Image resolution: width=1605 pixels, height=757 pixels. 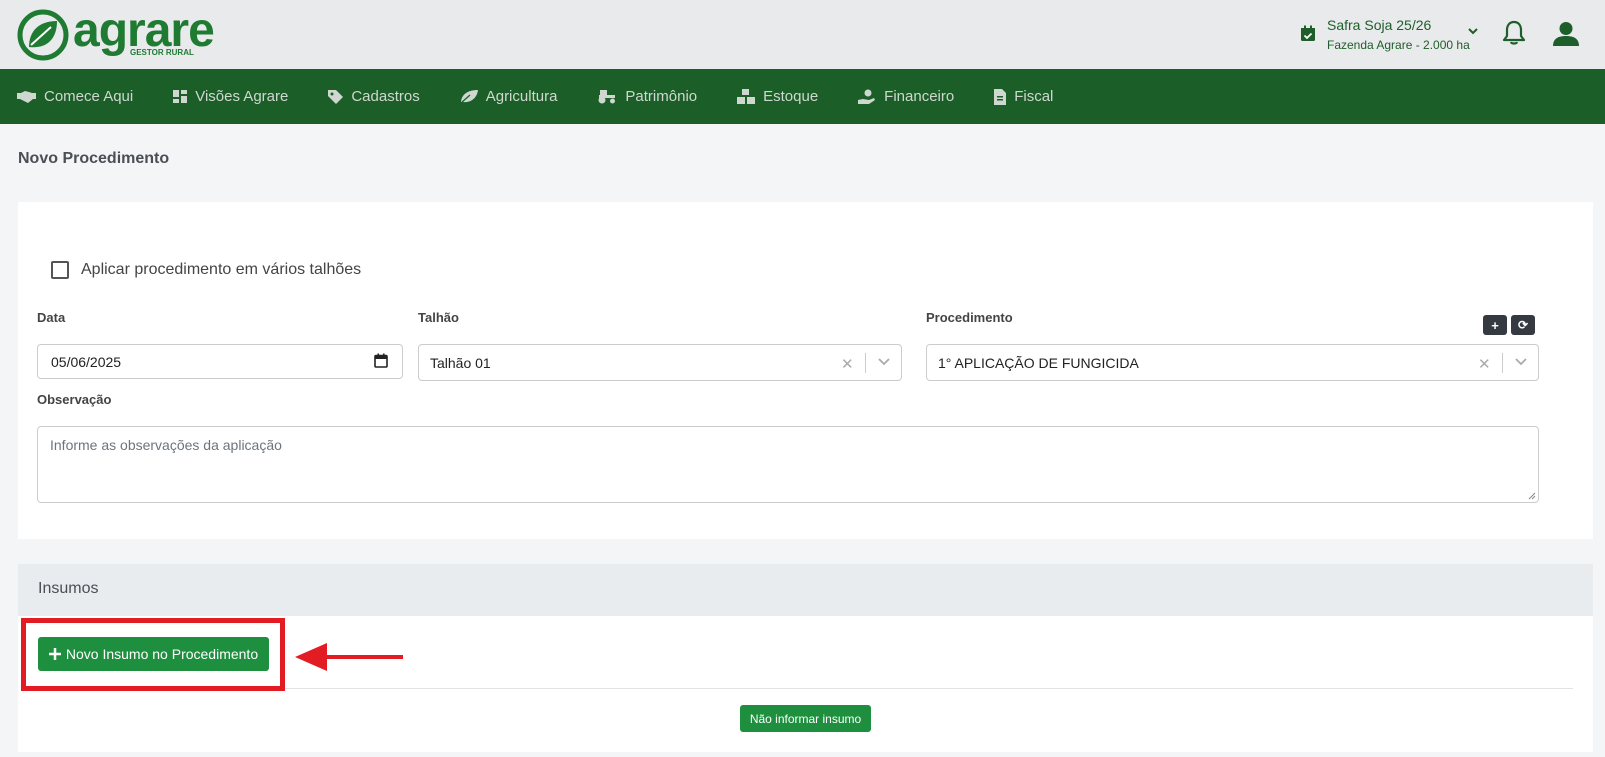 I want to click on highlight-box, so click(x=153, y=654).